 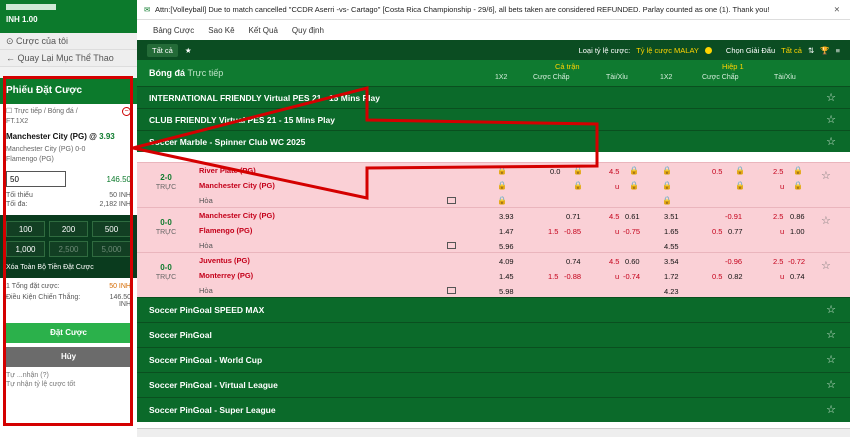 I want to click on league-row: Soccer PinGoal ☆, so click(x=493, y=334).